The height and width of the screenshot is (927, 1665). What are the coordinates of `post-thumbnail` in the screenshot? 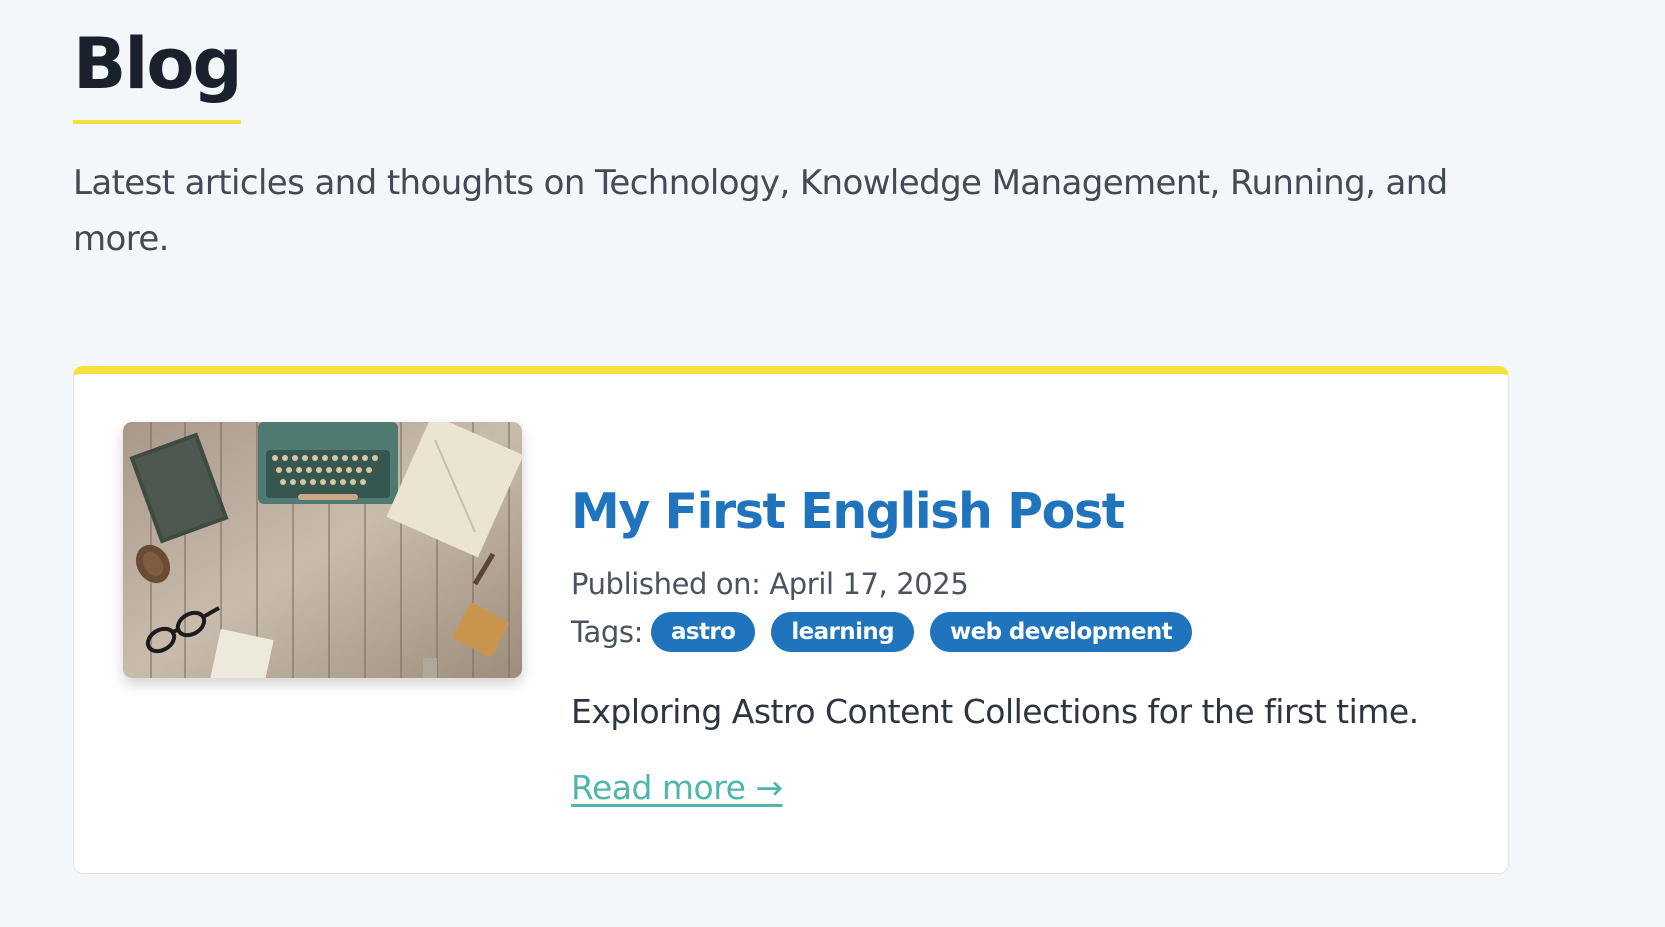 It's located at (322, 550).